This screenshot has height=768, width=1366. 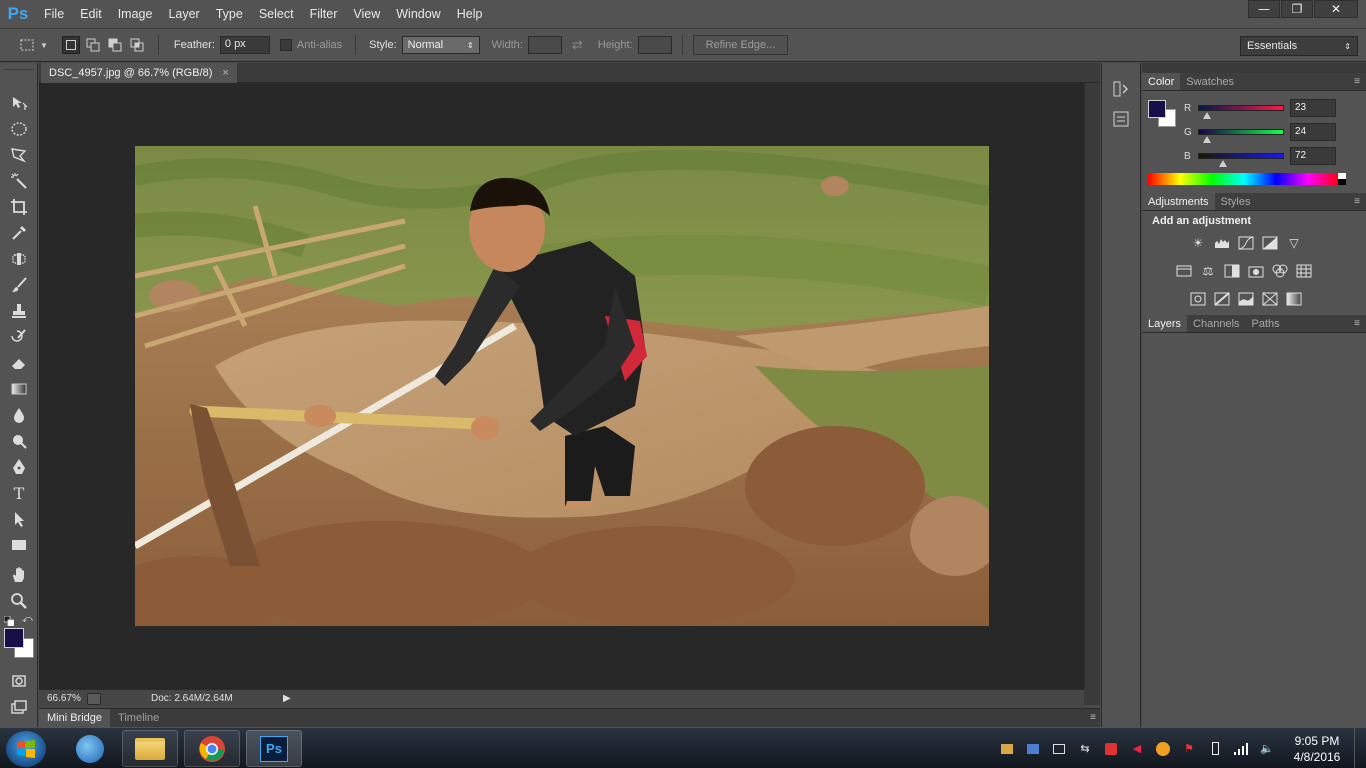 What do you see at coordinates (1161, 81) in the screenshot?
I see `tab-color: Color` at bounding box center [1161, 81].